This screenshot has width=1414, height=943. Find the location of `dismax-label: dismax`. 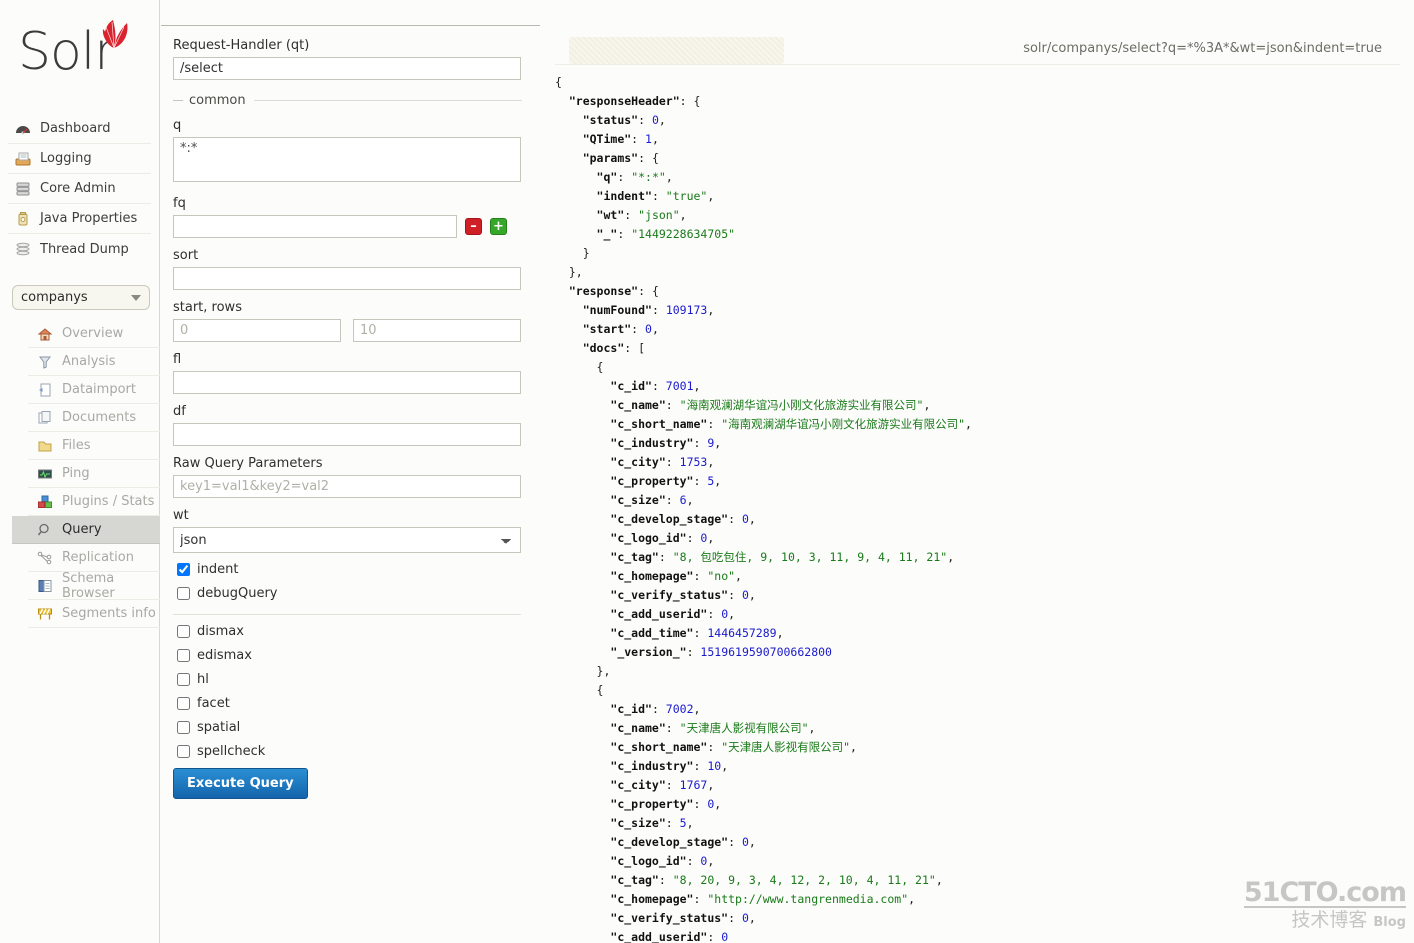

dismax-label: dismax is located at coordinates (220, 631).